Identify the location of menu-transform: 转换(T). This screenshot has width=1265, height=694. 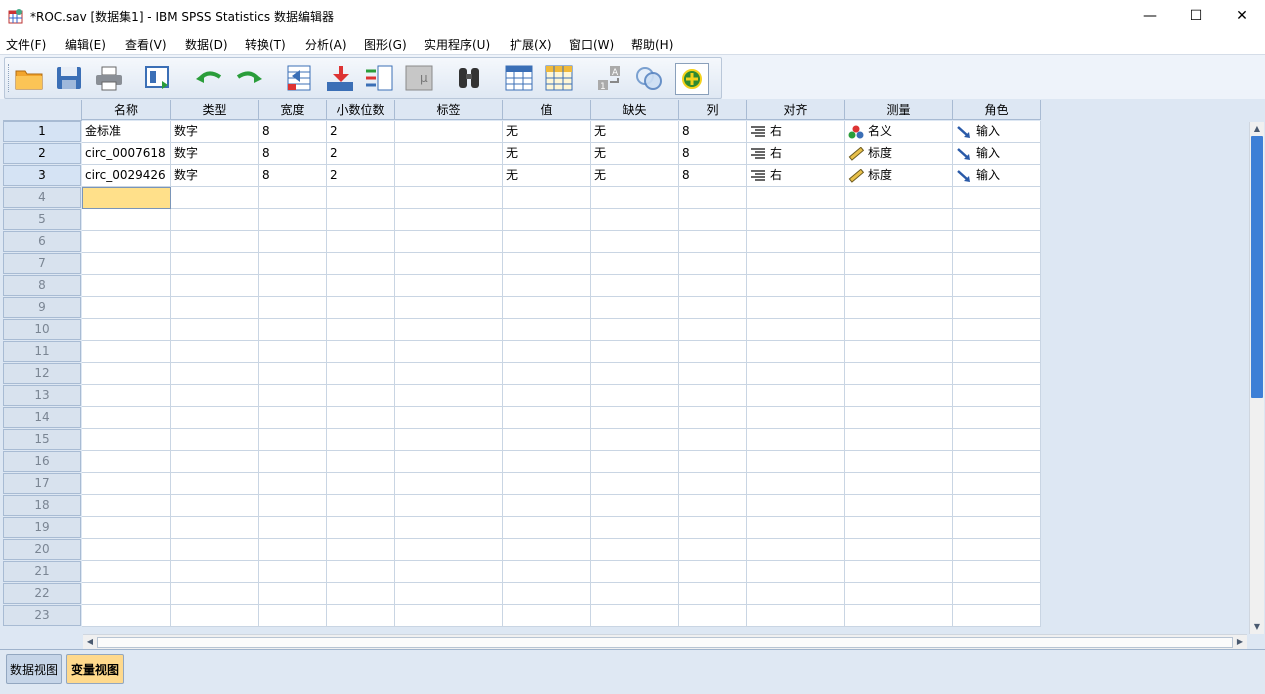
(265, 44).